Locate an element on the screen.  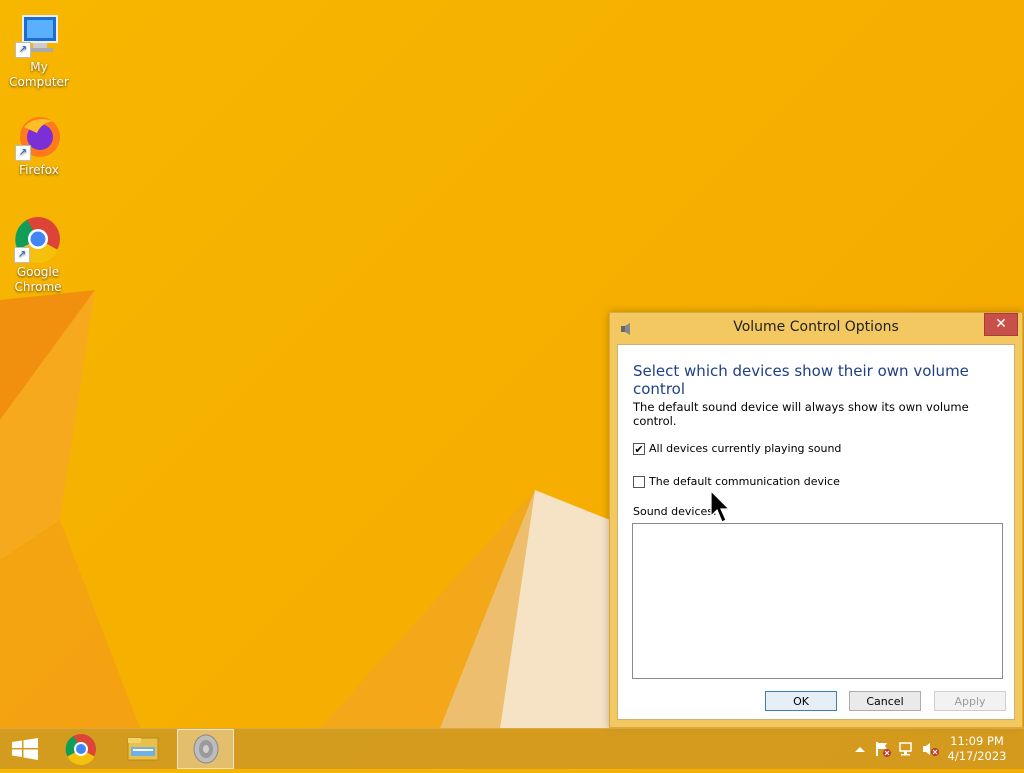
close-button: ✕ is located at coordinates (1001, 324).